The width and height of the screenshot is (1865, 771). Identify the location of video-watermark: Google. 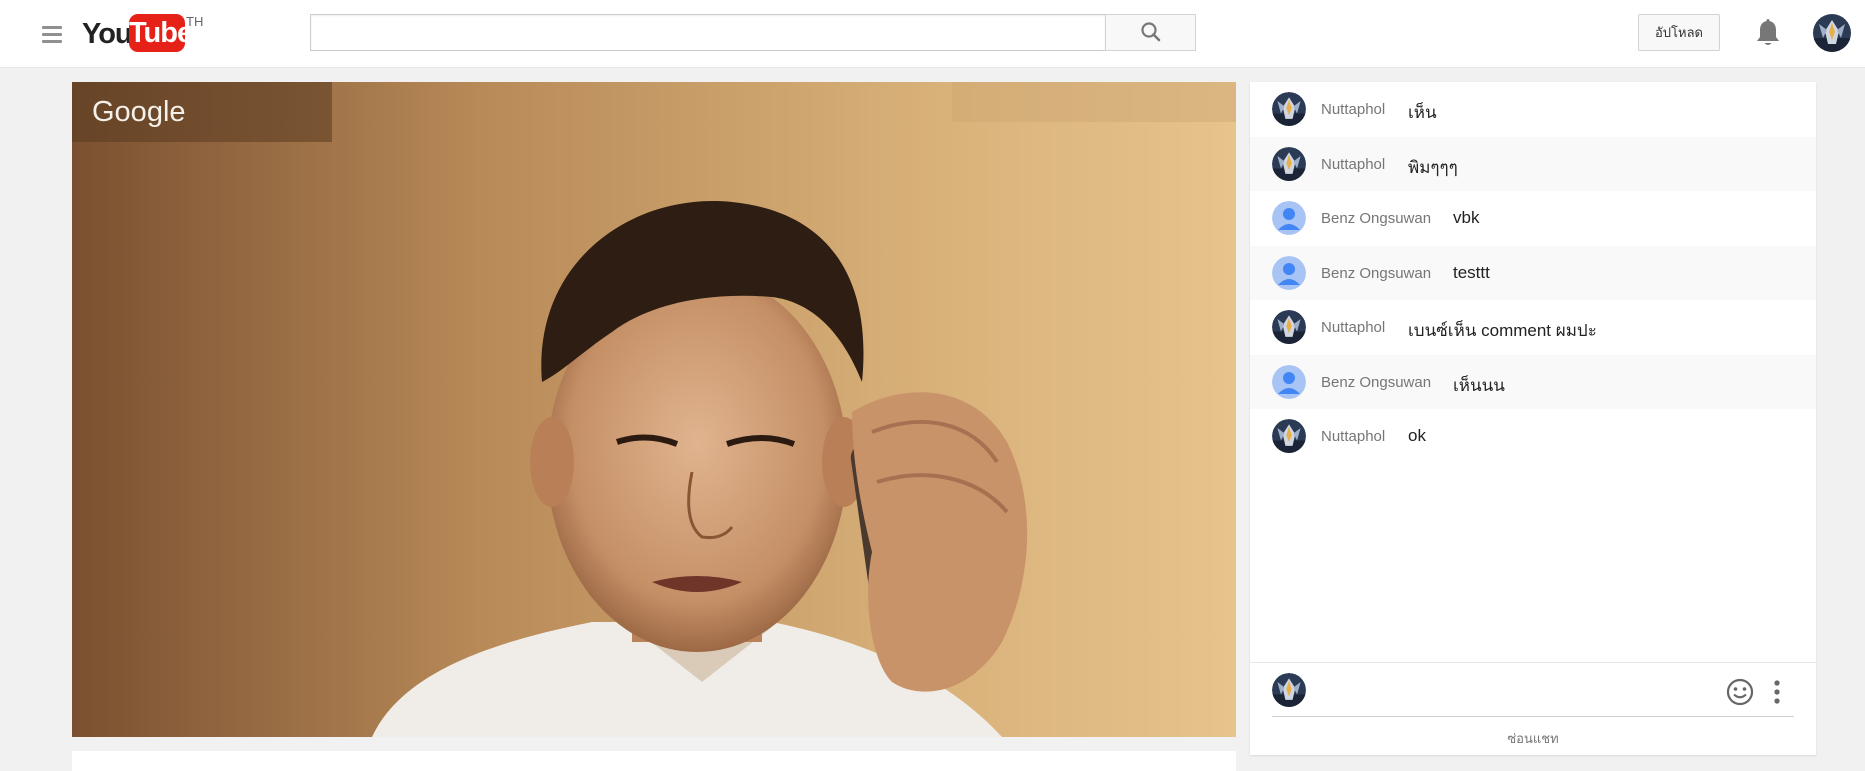
(139, 112).